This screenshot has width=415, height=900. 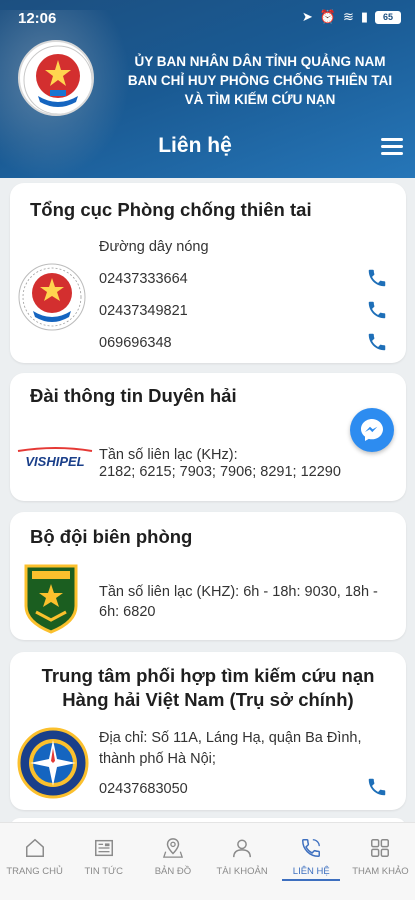 I want to click on phone-number: 069696348, so click(x=135, y=343).